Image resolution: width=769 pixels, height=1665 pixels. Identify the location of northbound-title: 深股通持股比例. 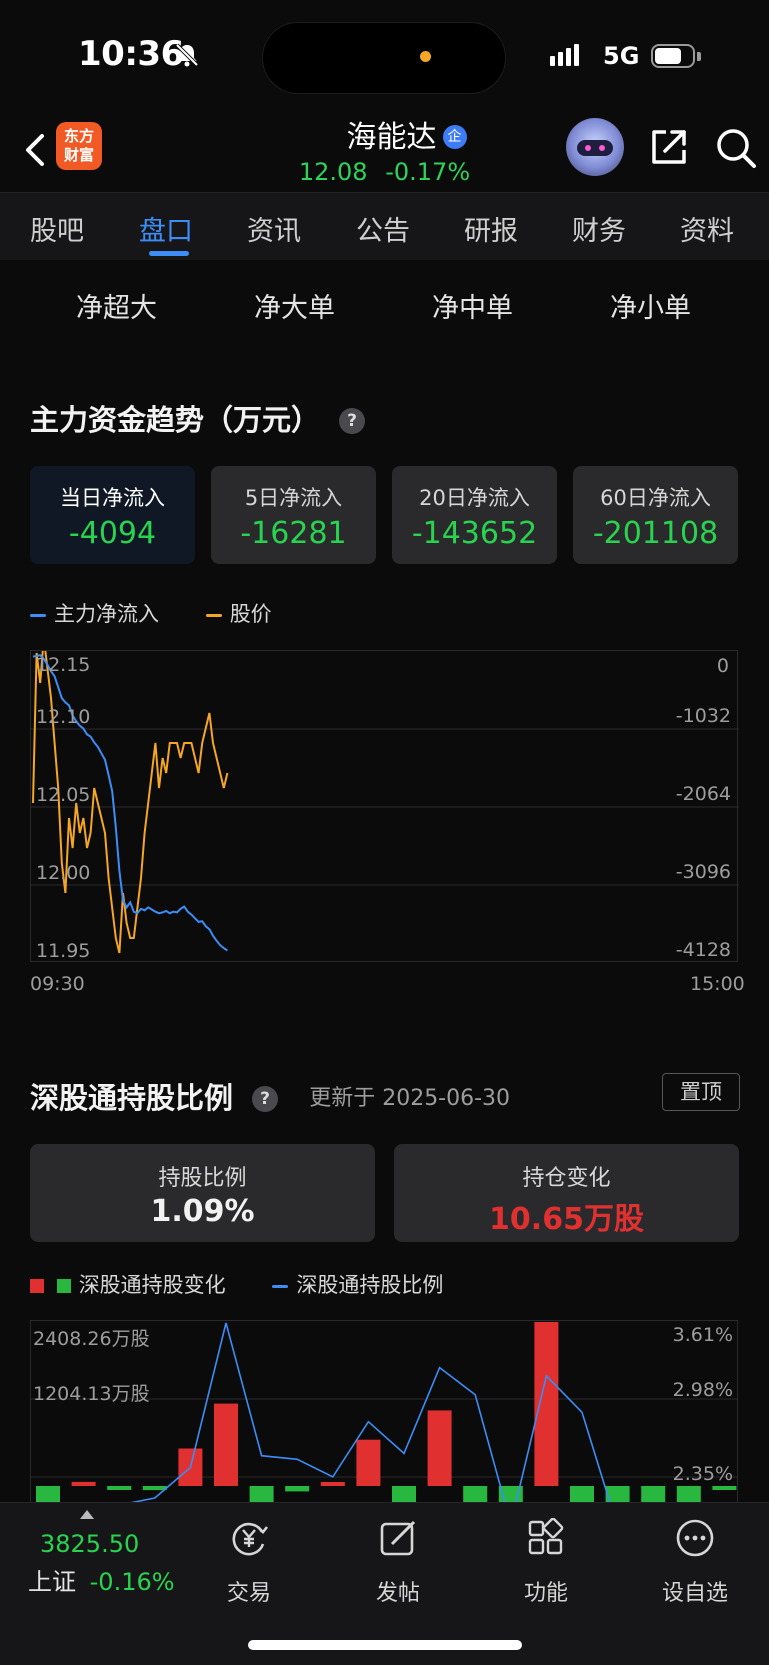
(132, 1098).